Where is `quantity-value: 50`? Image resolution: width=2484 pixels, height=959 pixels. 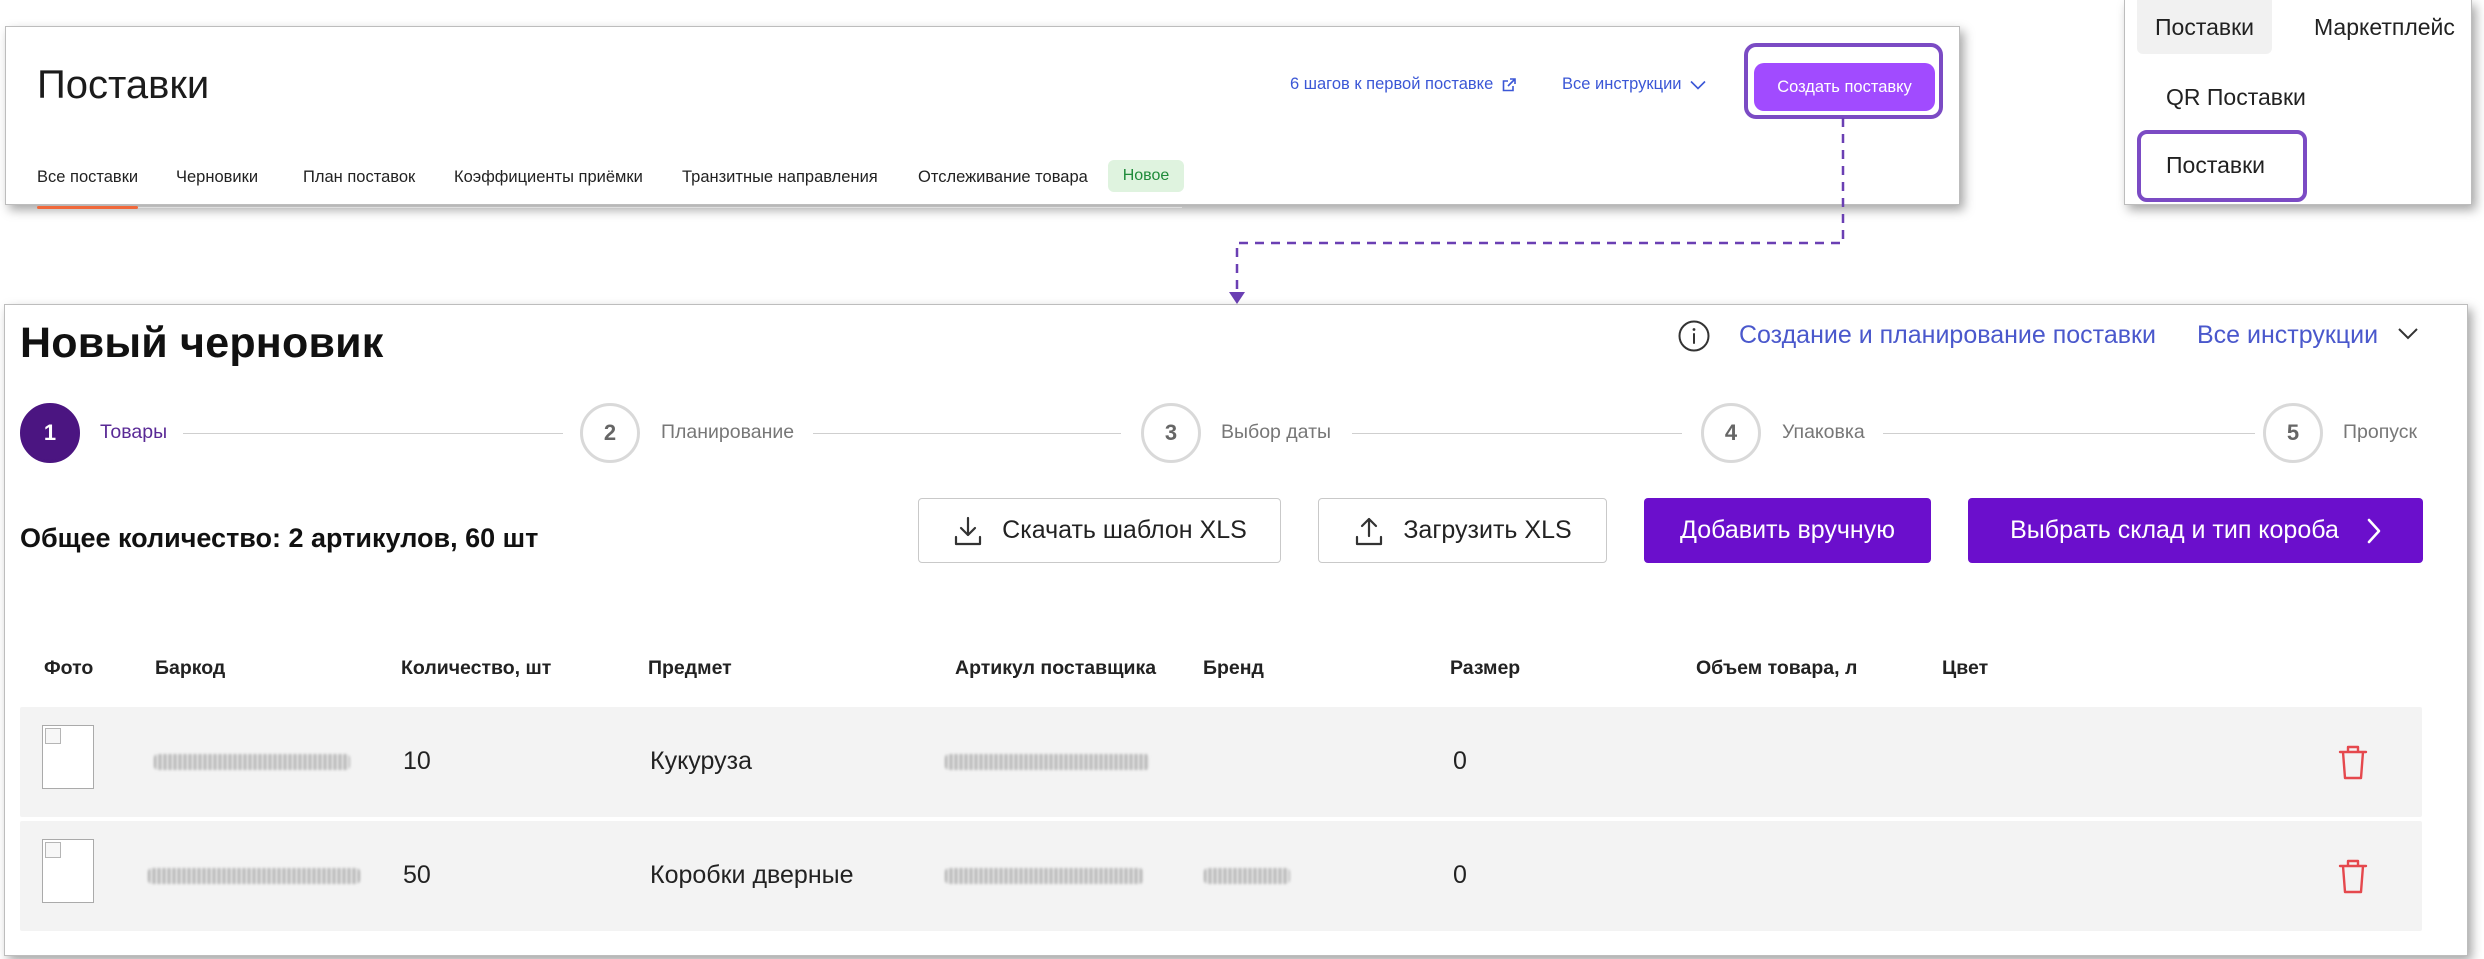 quantity-value: 50 is located at coordinates (417, 875).